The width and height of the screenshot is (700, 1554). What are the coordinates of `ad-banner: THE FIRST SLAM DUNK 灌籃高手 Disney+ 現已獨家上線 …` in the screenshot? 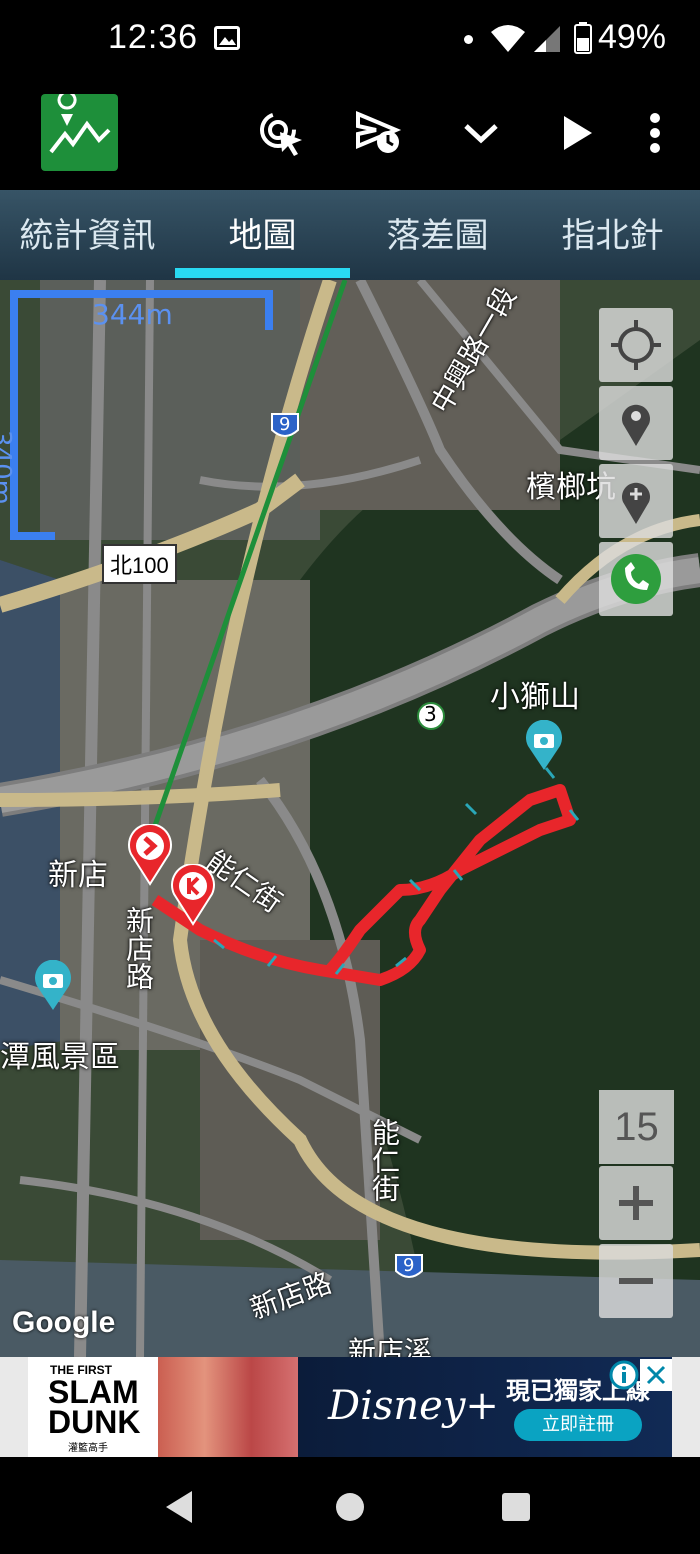 It's located at (350, 1407).